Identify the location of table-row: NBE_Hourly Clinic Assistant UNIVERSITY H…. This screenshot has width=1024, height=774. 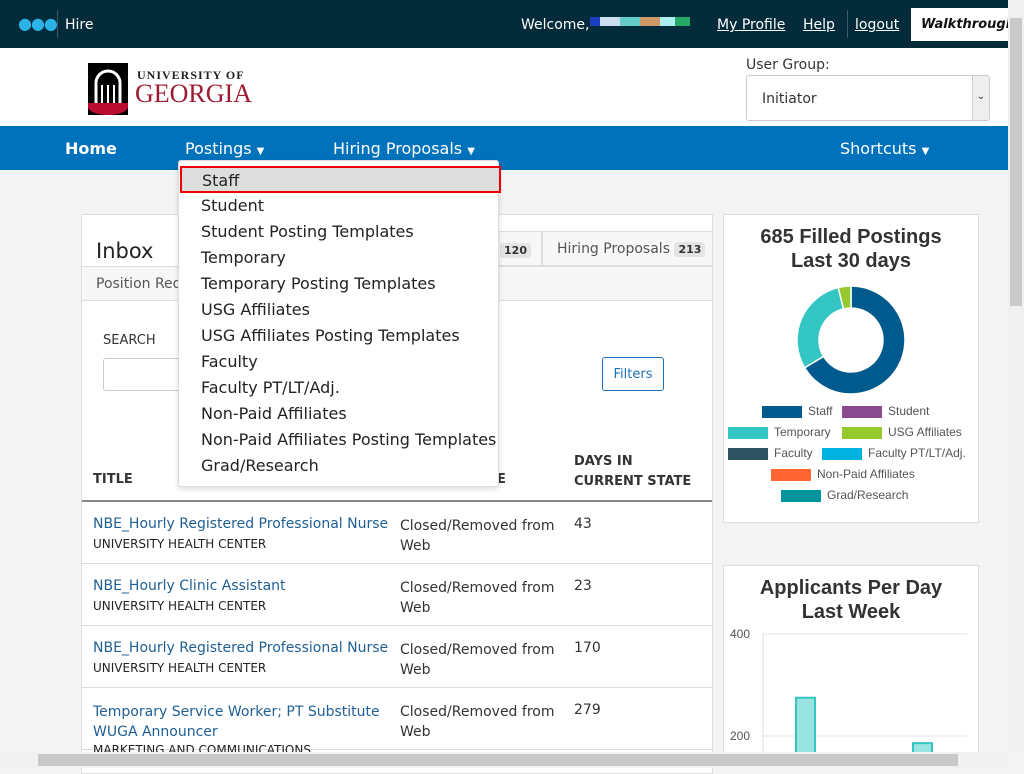
(397, 595).